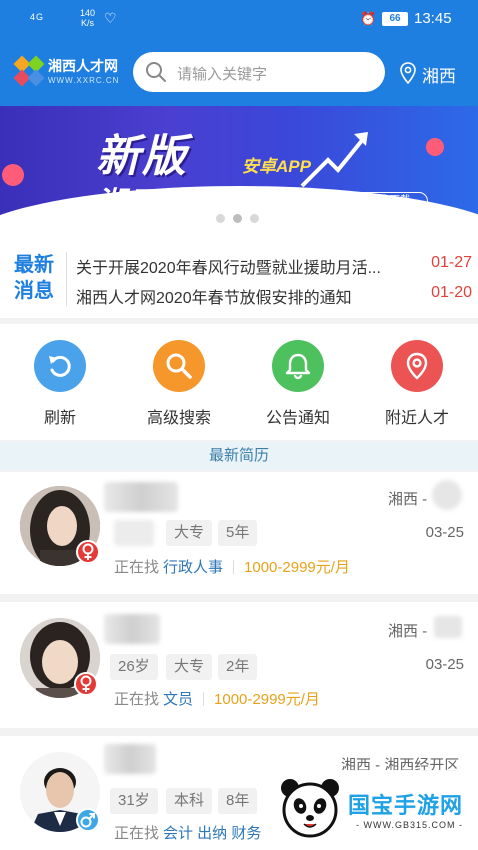 The image size is (478, 850). Describe the element at coordinates (88, 18) in the screenshot. I see `net-speed: 140 K/s` at that location.